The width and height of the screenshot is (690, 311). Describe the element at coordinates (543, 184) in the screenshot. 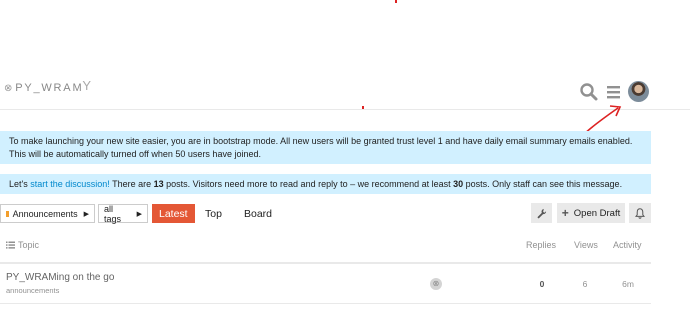

I see `banner-text: posts. Only staff can see this message.` at that location.